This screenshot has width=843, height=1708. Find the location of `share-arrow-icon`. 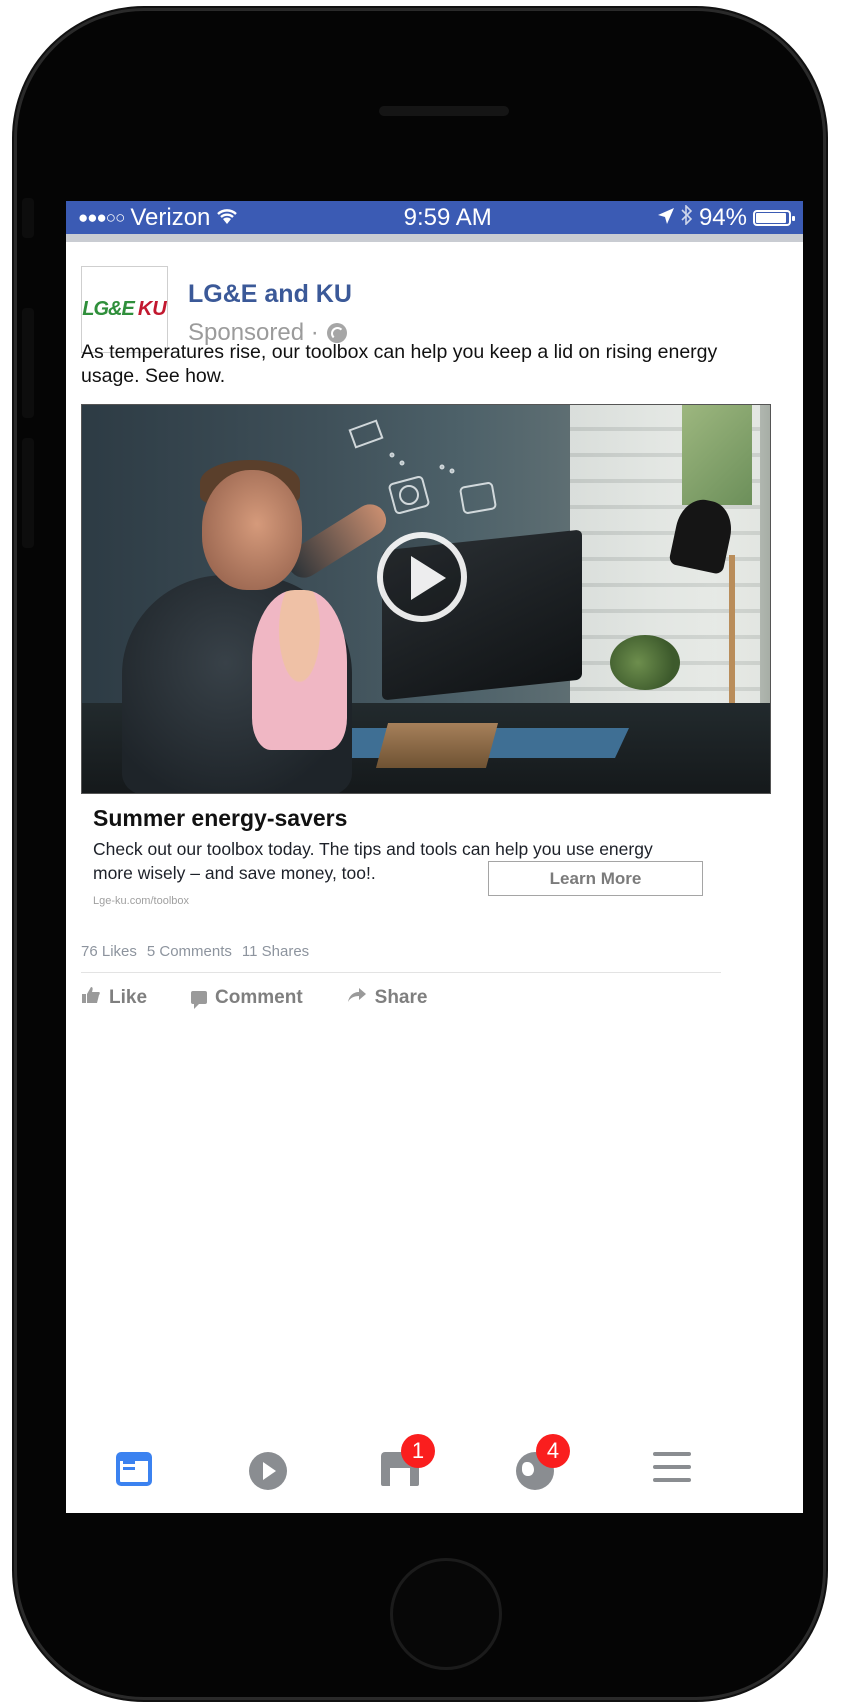

share-arrow-icon is located at coordinates (357, 997).